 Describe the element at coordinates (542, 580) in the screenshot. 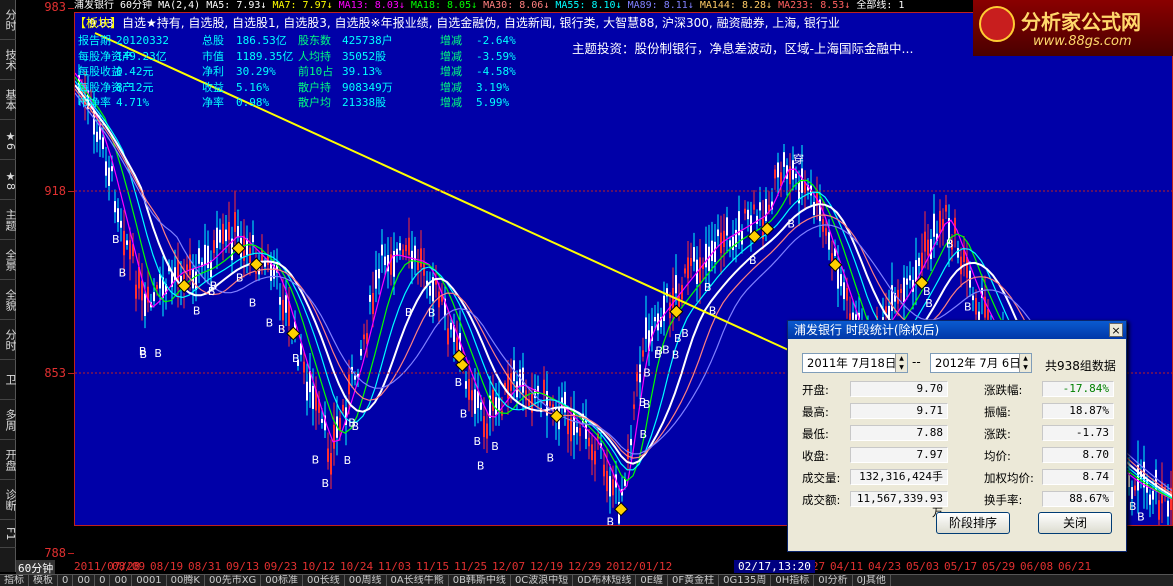

I see `indicator-tab: 0C波浪中短` at that location.